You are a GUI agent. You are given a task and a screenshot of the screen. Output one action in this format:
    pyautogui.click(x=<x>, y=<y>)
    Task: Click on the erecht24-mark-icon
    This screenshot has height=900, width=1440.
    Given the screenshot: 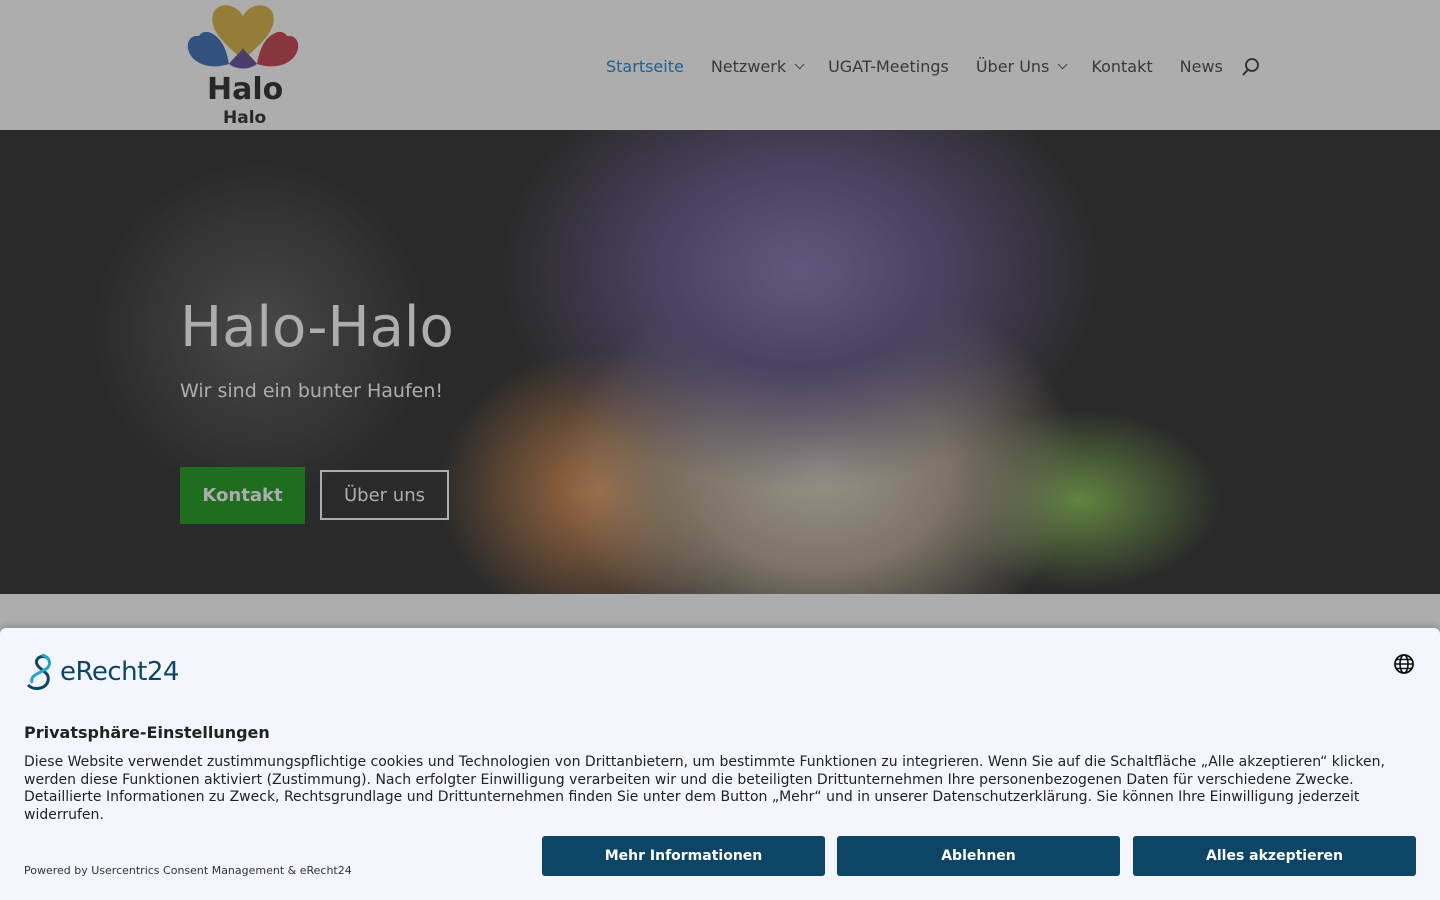 What is the action you would take?
    pyautogui.click(x=38, y=671)
    